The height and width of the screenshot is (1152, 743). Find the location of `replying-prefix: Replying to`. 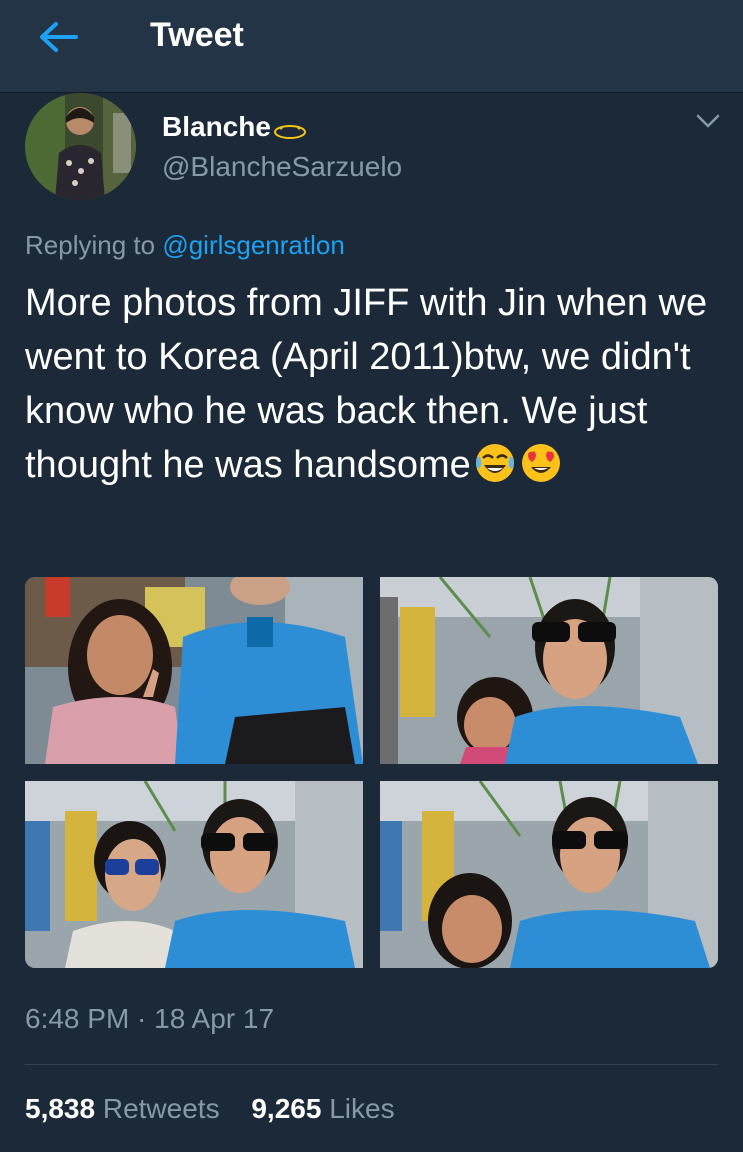

replying-prefix: Replying to is located at coordinates (90, 245).